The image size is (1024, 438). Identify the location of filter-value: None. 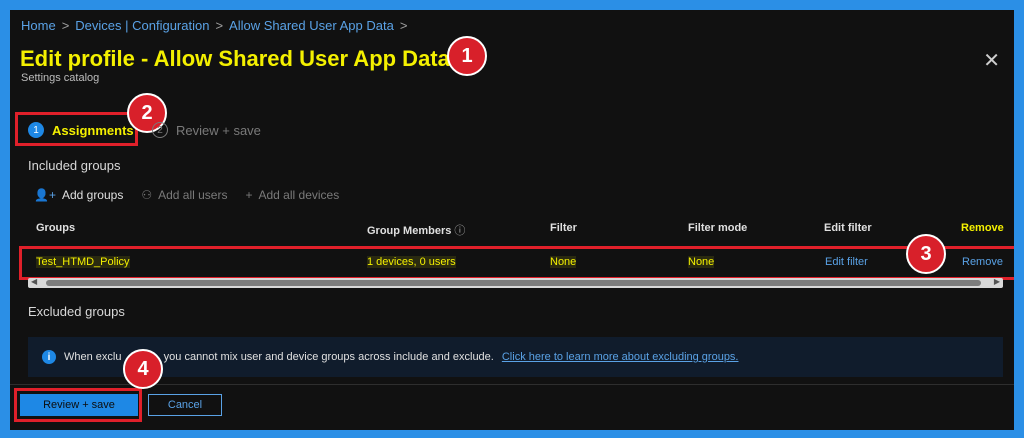
(563, 262).